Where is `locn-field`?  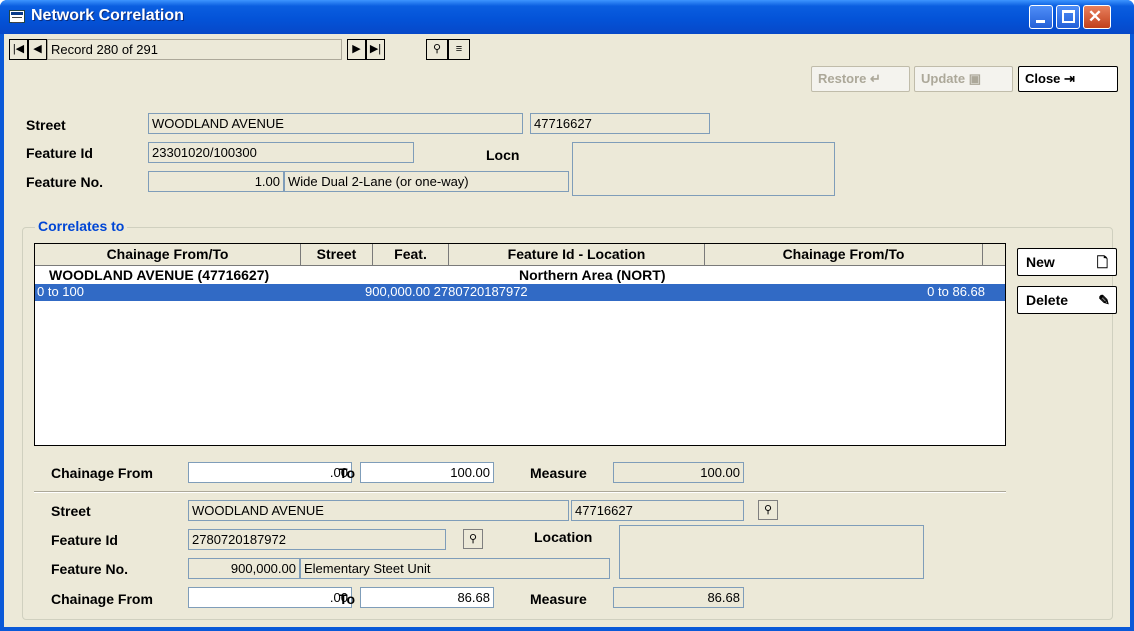 locn-field is located at coordinates (703, 169).